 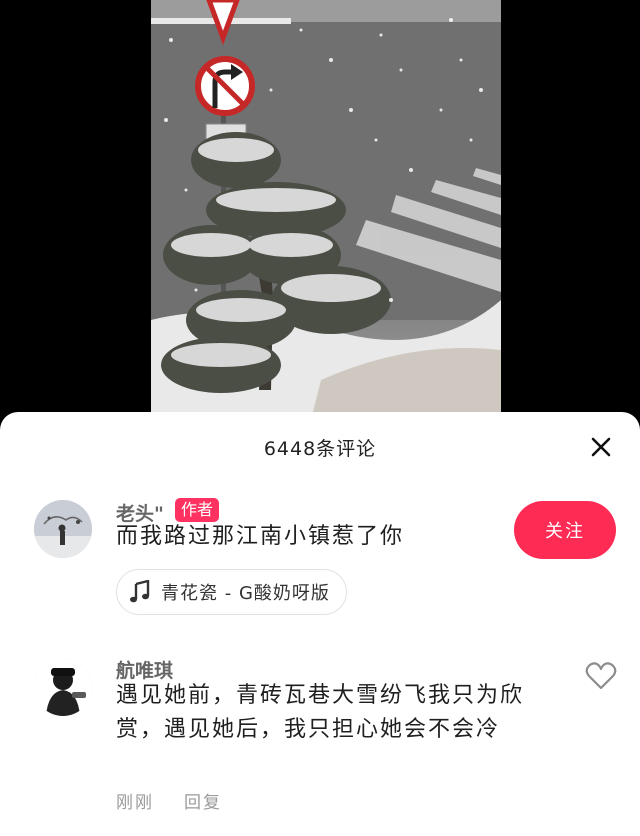 What do you see at coordinates (260, 536) in the screenshot?
I see `comment-text: 而我路过那江南小镇惹了你` at bounding box center [260, 536].